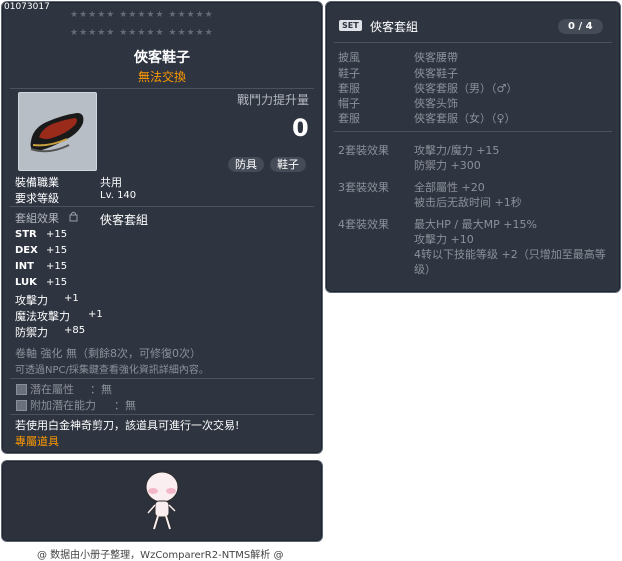 This screenshot has height=561, width=622. Describe the element at coordinates (363, 224) in the screenshot. I see `set-effect-label: 4套裝效果` at that location.